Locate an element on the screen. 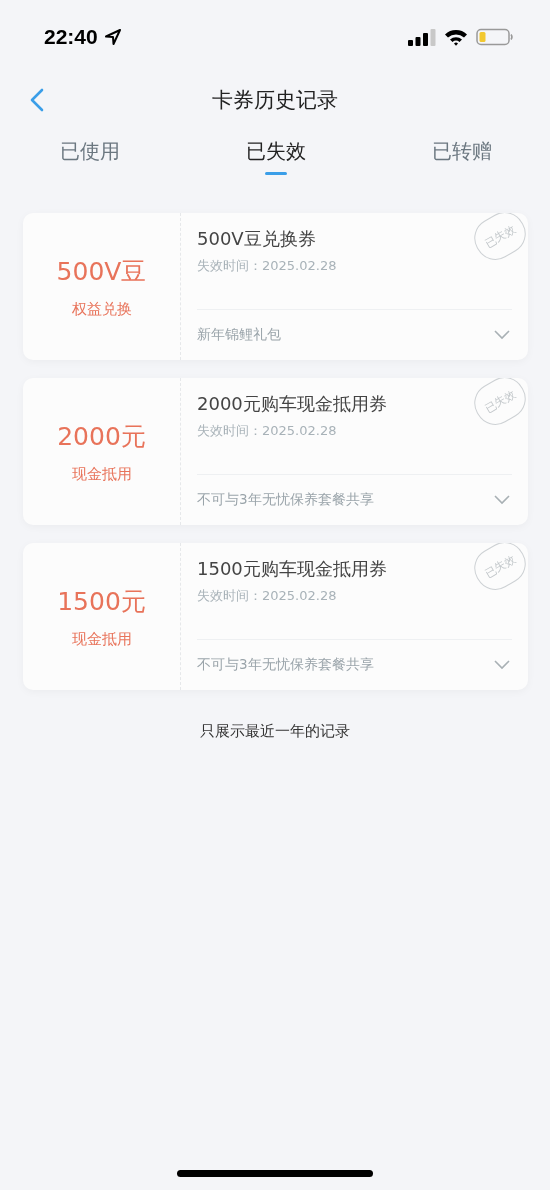 The width and height of the screenshot is (550, 1190). coupon-amount: 1500元 is located at coordinates (101, 601).